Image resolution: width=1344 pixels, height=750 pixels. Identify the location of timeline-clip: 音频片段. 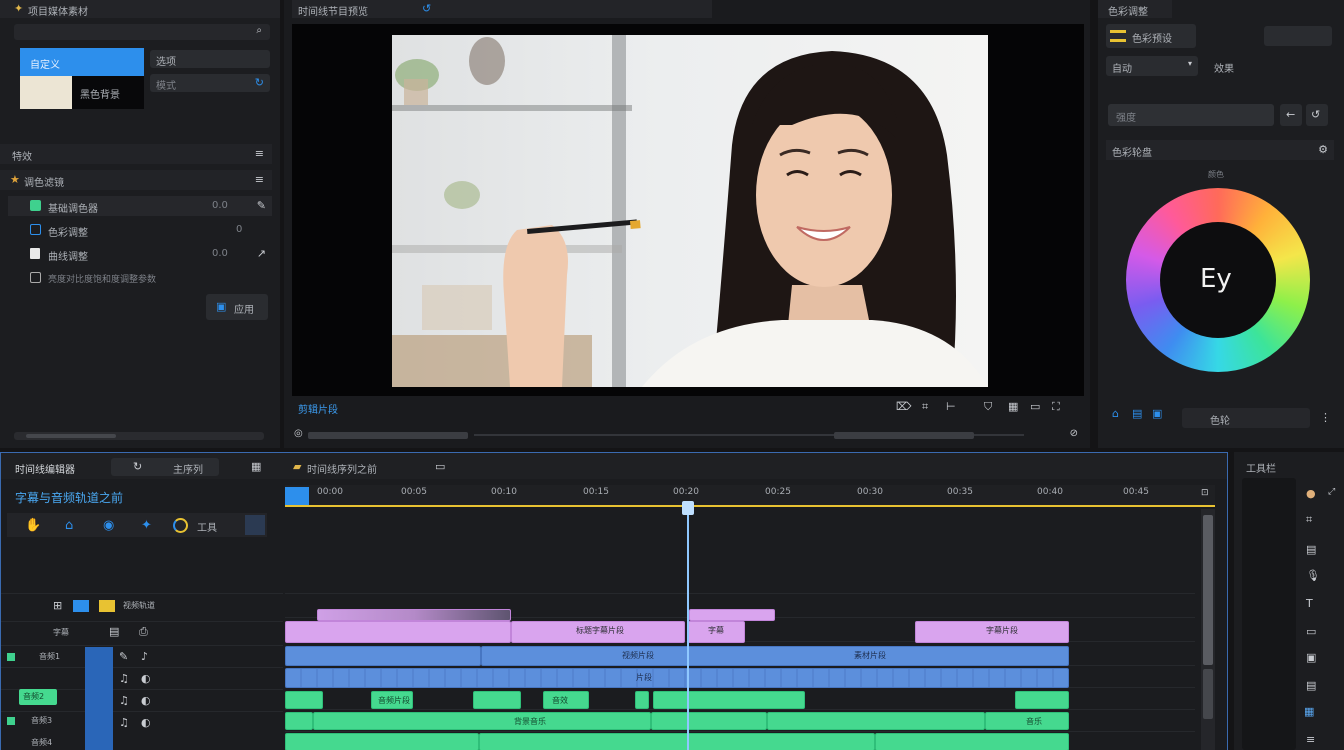
(392, 700).